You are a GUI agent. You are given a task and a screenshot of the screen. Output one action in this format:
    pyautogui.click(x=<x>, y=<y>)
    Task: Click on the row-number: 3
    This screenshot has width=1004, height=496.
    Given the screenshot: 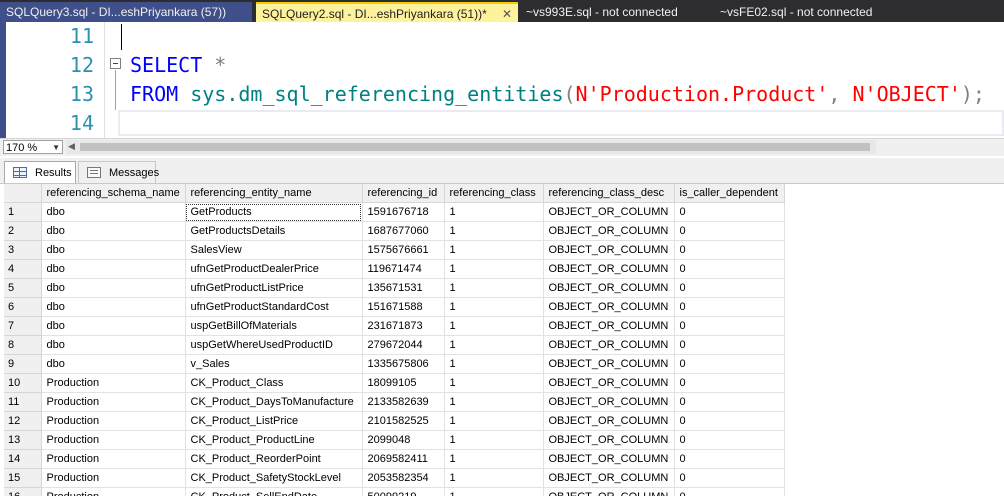 What is the action you would take?
    pyautogui.click(x=23, y=250)
    